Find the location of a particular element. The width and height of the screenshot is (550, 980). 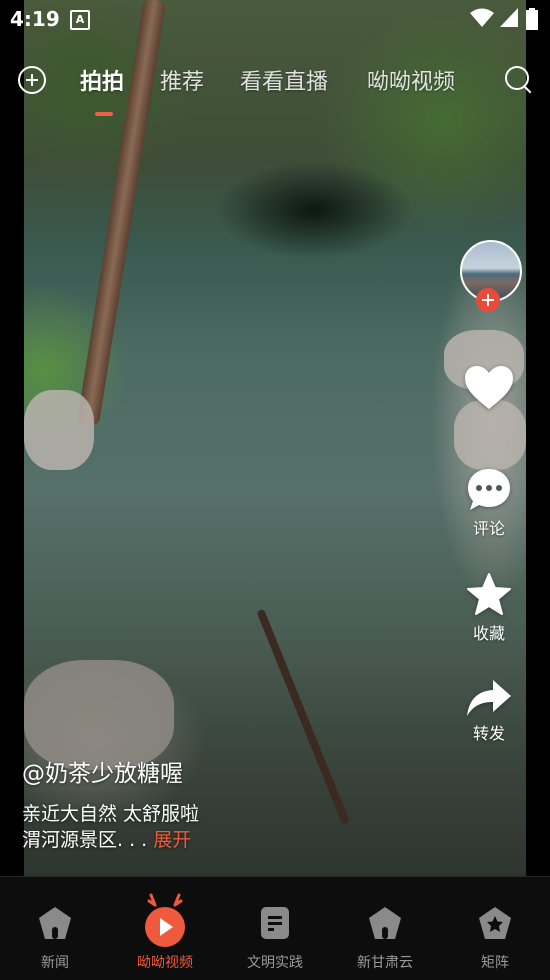

comment-button: 评论 is located at coordinates (489, 503).